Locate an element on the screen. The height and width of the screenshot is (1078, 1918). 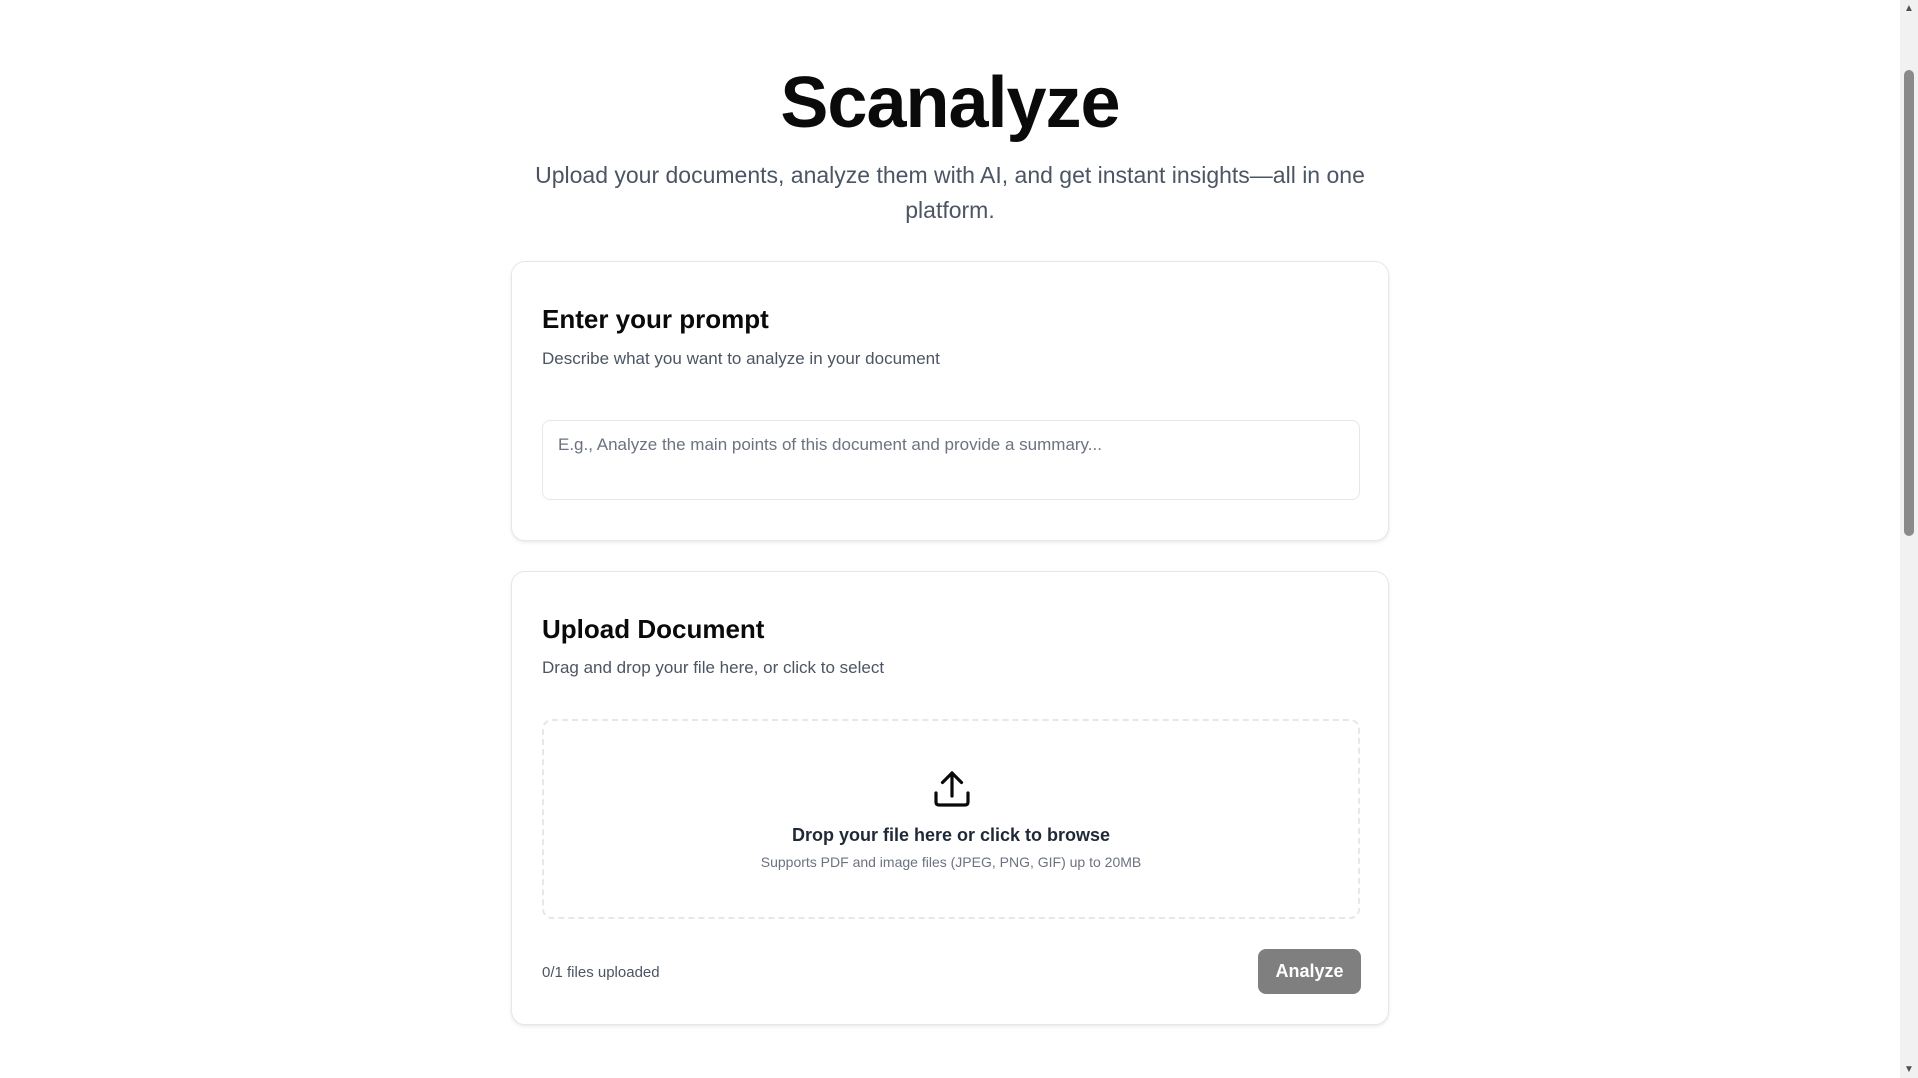
vertical-scrollbar: ▲ ▼ is located at coordinates (1909, 539).